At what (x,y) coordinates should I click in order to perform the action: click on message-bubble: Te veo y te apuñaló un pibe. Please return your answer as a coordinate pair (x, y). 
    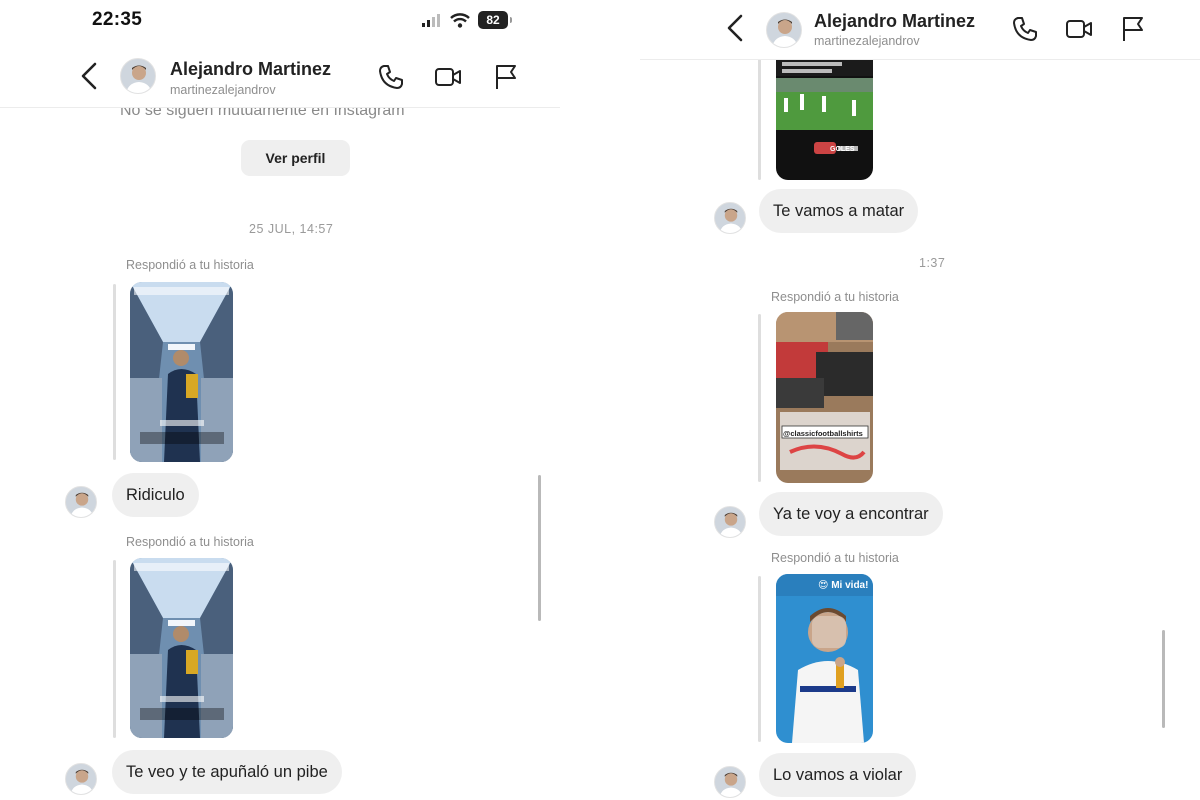
    Looking at the image, I should click on (227, 772).